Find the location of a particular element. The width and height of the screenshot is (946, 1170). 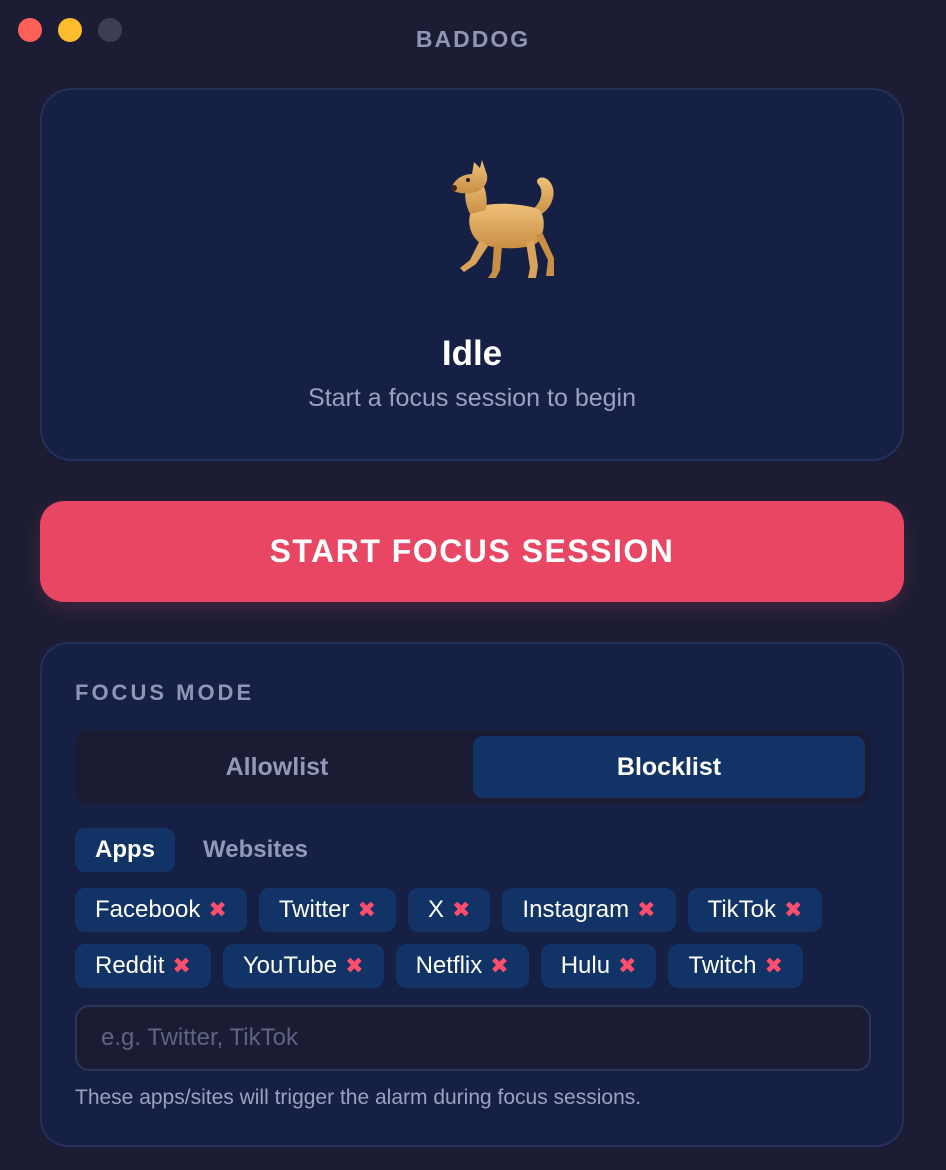

app-tag: Instagram ✖ is located at coordinates (589, 910).